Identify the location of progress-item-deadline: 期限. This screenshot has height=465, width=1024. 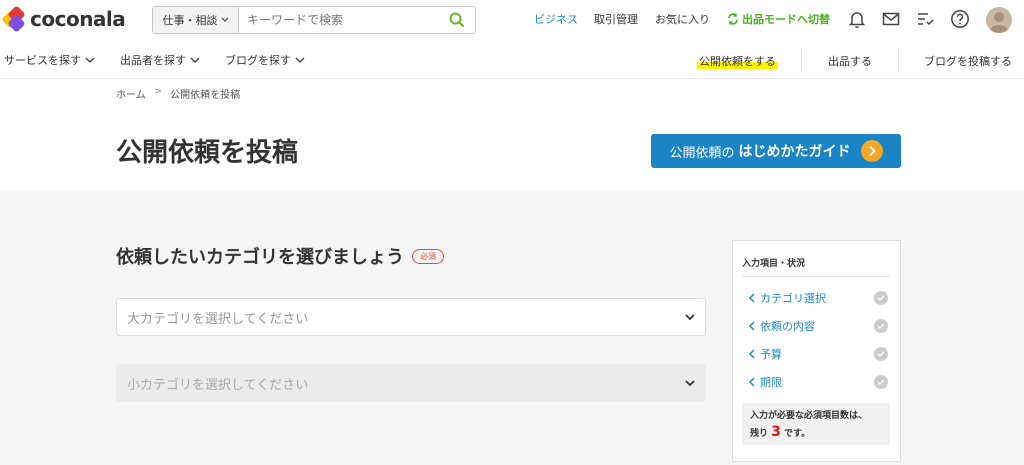
(818, 382).